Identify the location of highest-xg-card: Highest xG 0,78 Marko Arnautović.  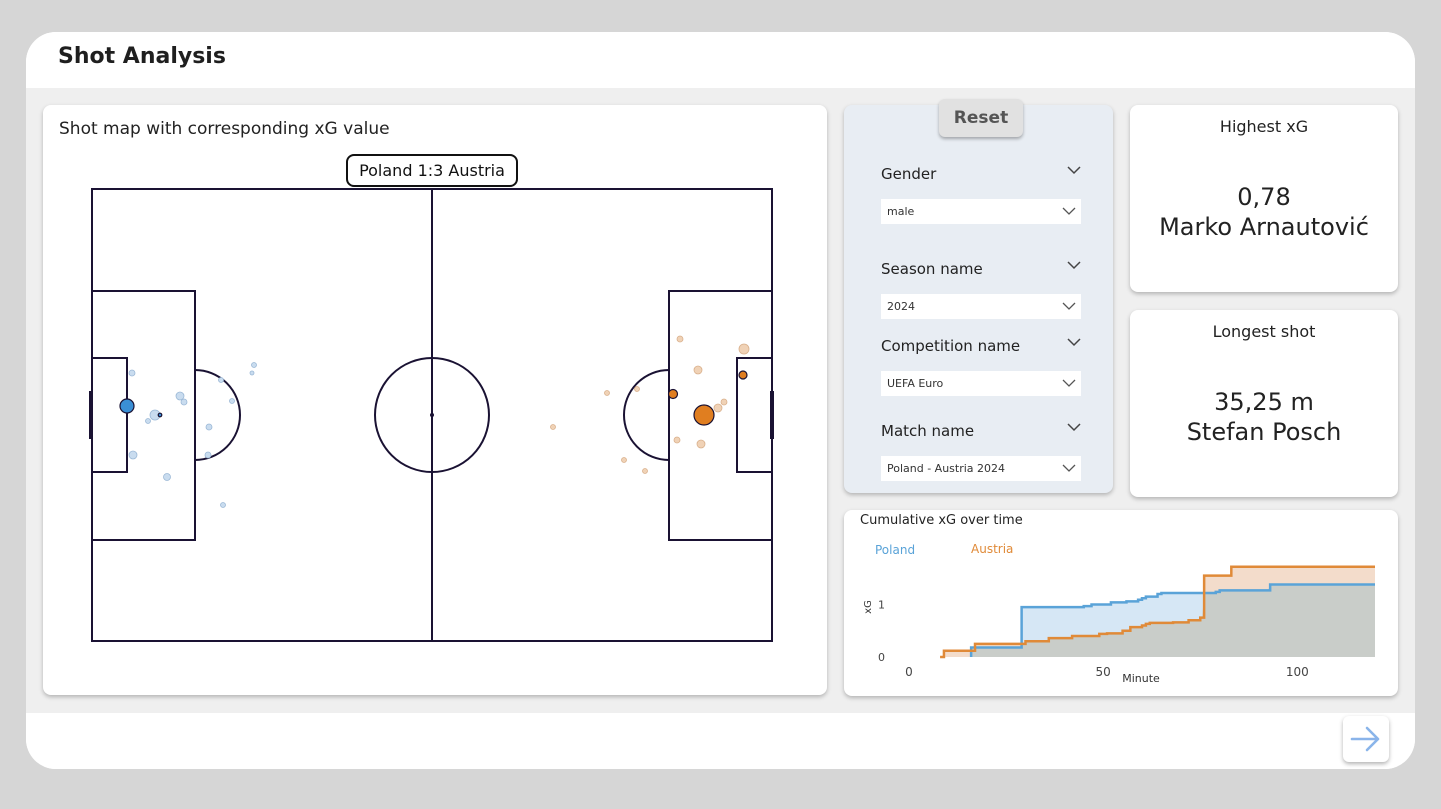
(1264, 198).